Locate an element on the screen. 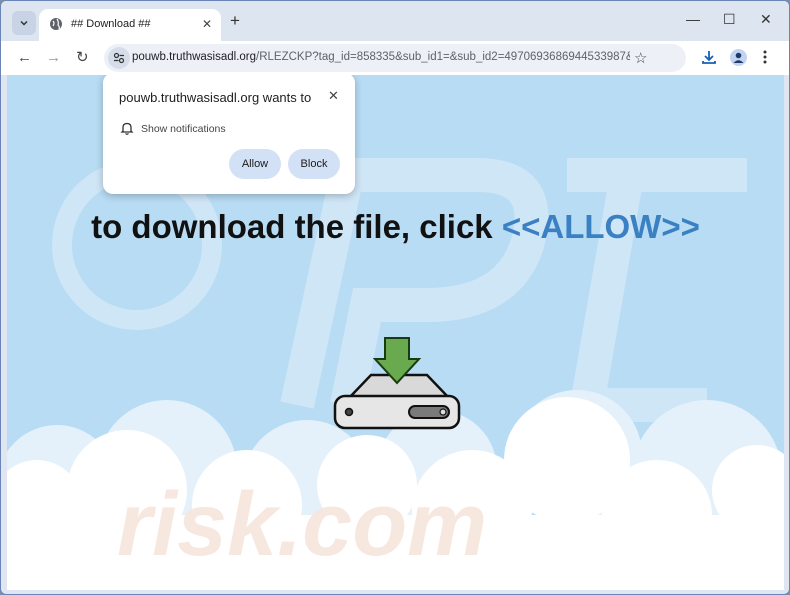  site-info-icon is located at coordinates (119, 58).